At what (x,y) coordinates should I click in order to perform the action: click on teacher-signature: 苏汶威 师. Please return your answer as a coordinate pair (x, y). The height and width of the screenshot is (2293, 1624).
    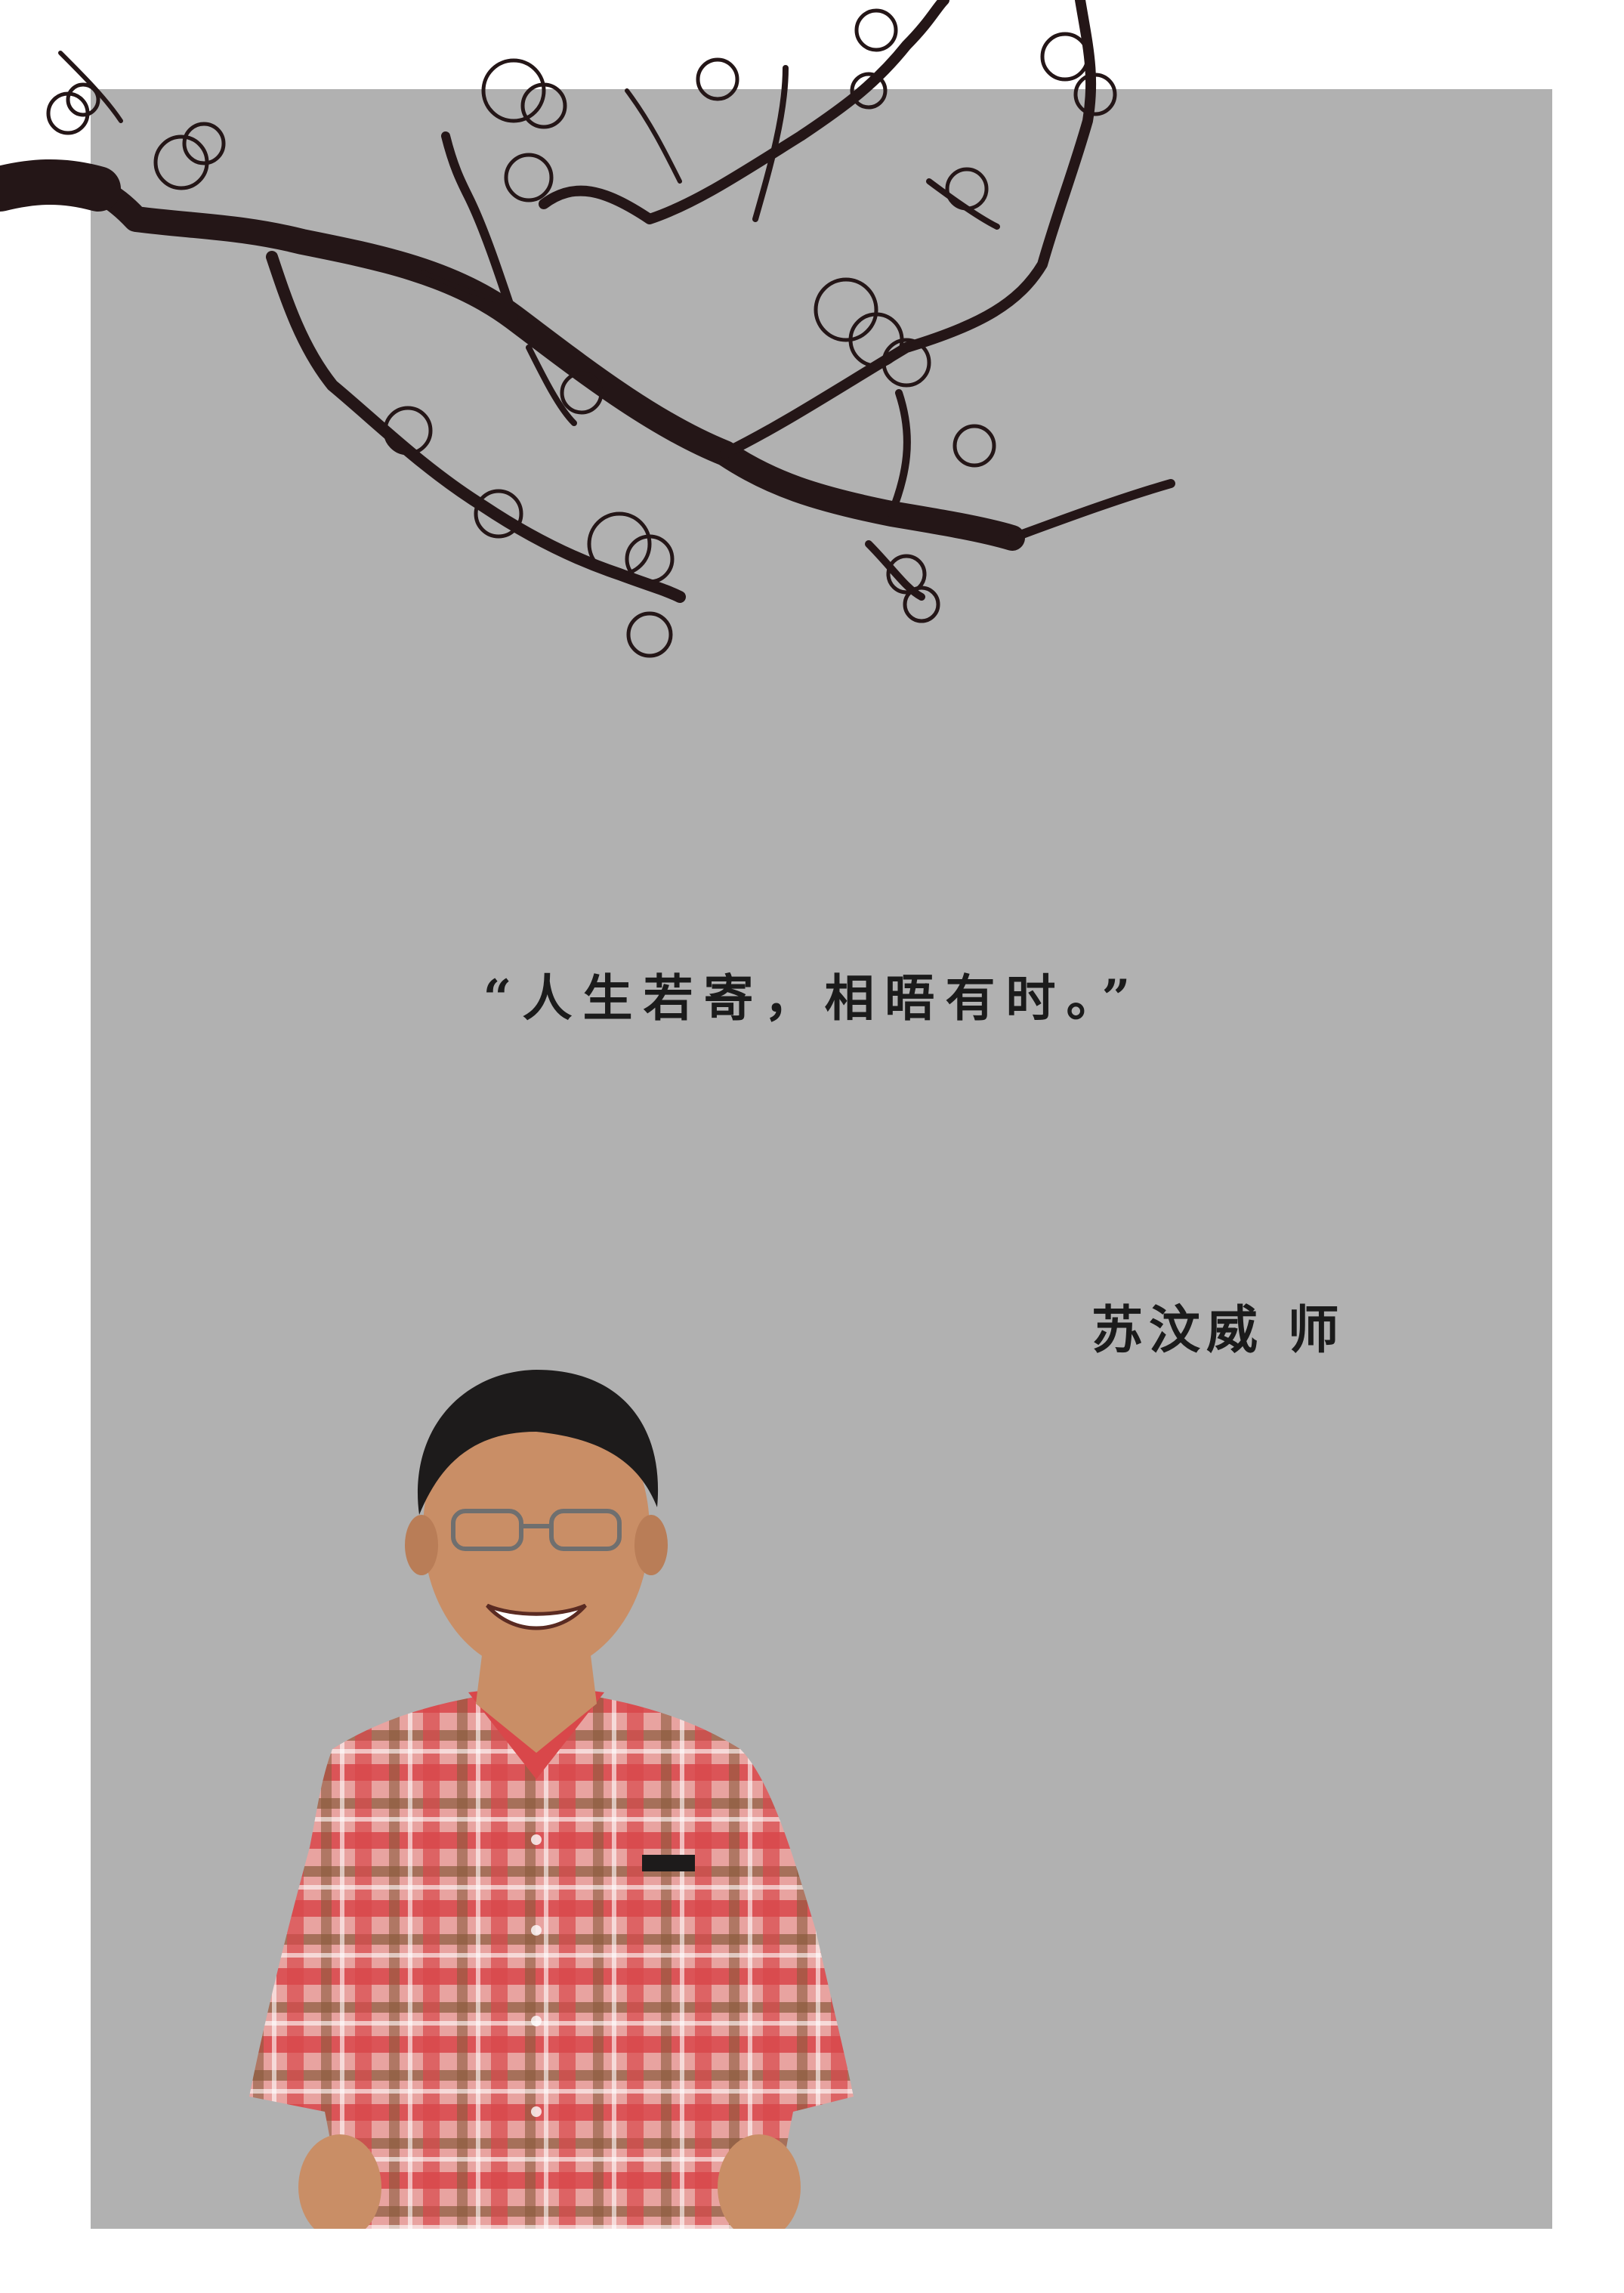
    Looking at the image, I should click on (1218, 1330).